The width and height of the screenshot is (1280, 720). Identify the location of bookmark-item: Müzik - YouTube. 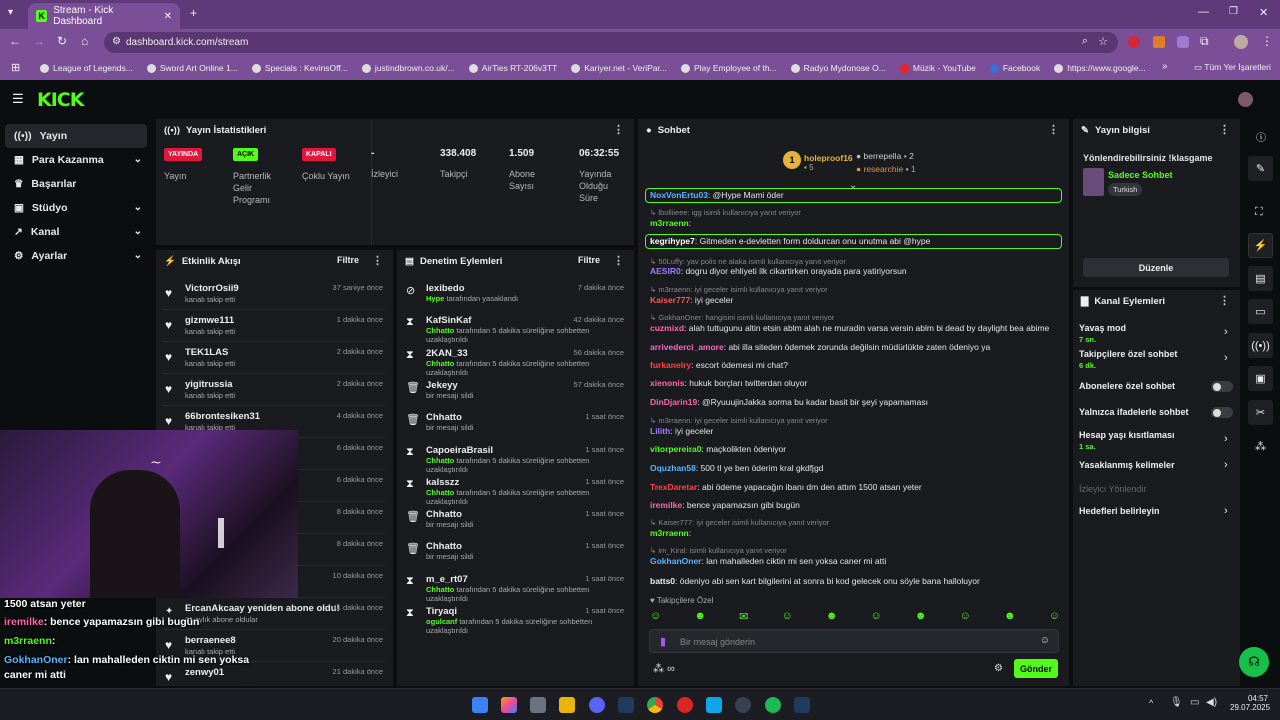
(937, 68).